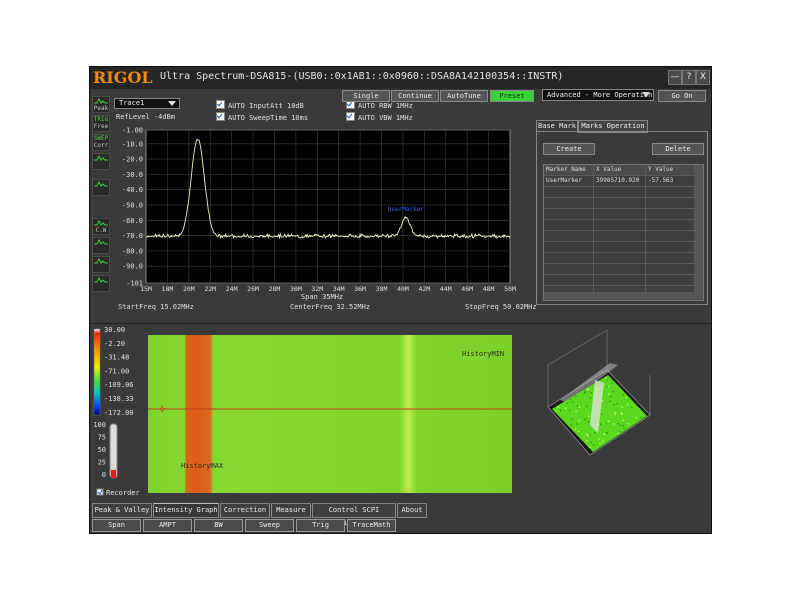 Image resolution: width=800 pixels, height=600 pixels. Describe the element at coordinates (620, 170) in the screenshot. I see `column-header: X Value` at that location.